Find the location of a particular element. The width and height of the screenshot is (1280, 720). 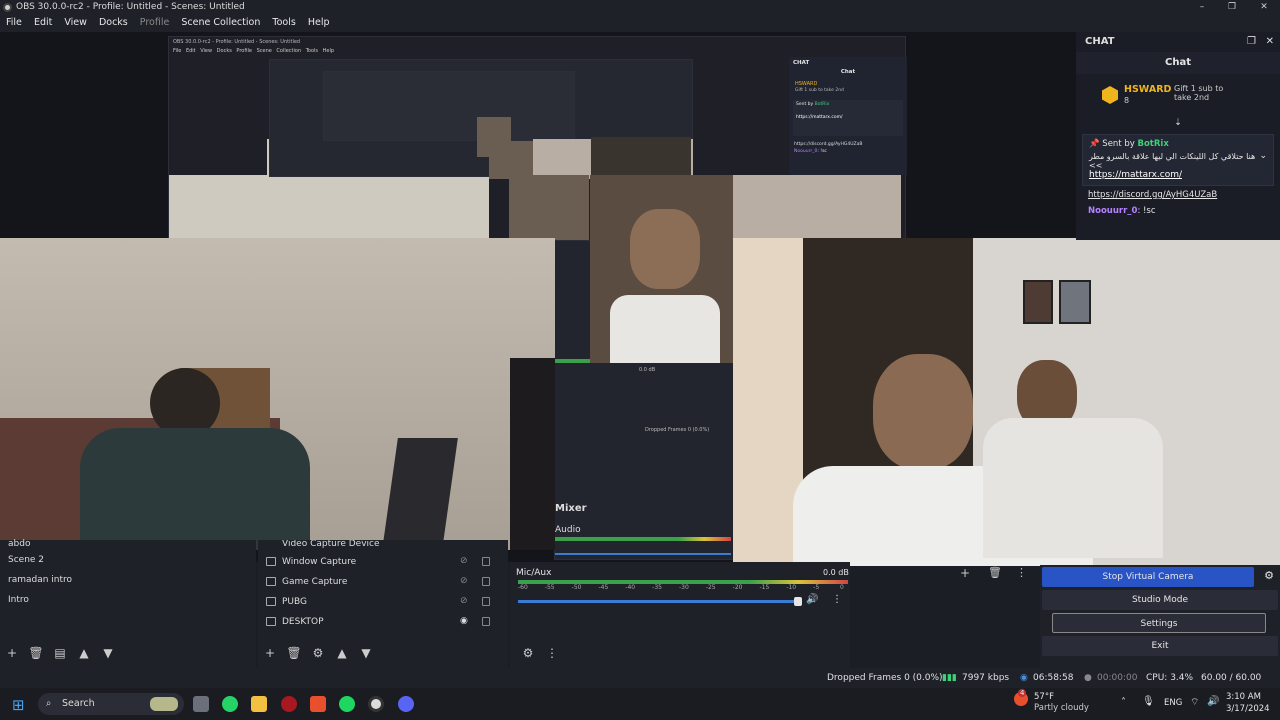

app-red-icon is located at coordinates (289, 704).